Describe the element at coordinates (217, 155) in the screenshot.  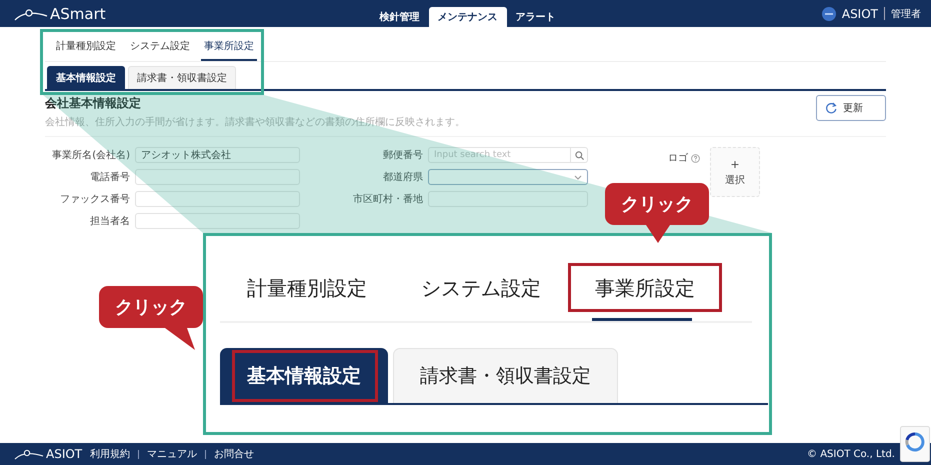
I see `input-field: アシオット株式会社` at that location.